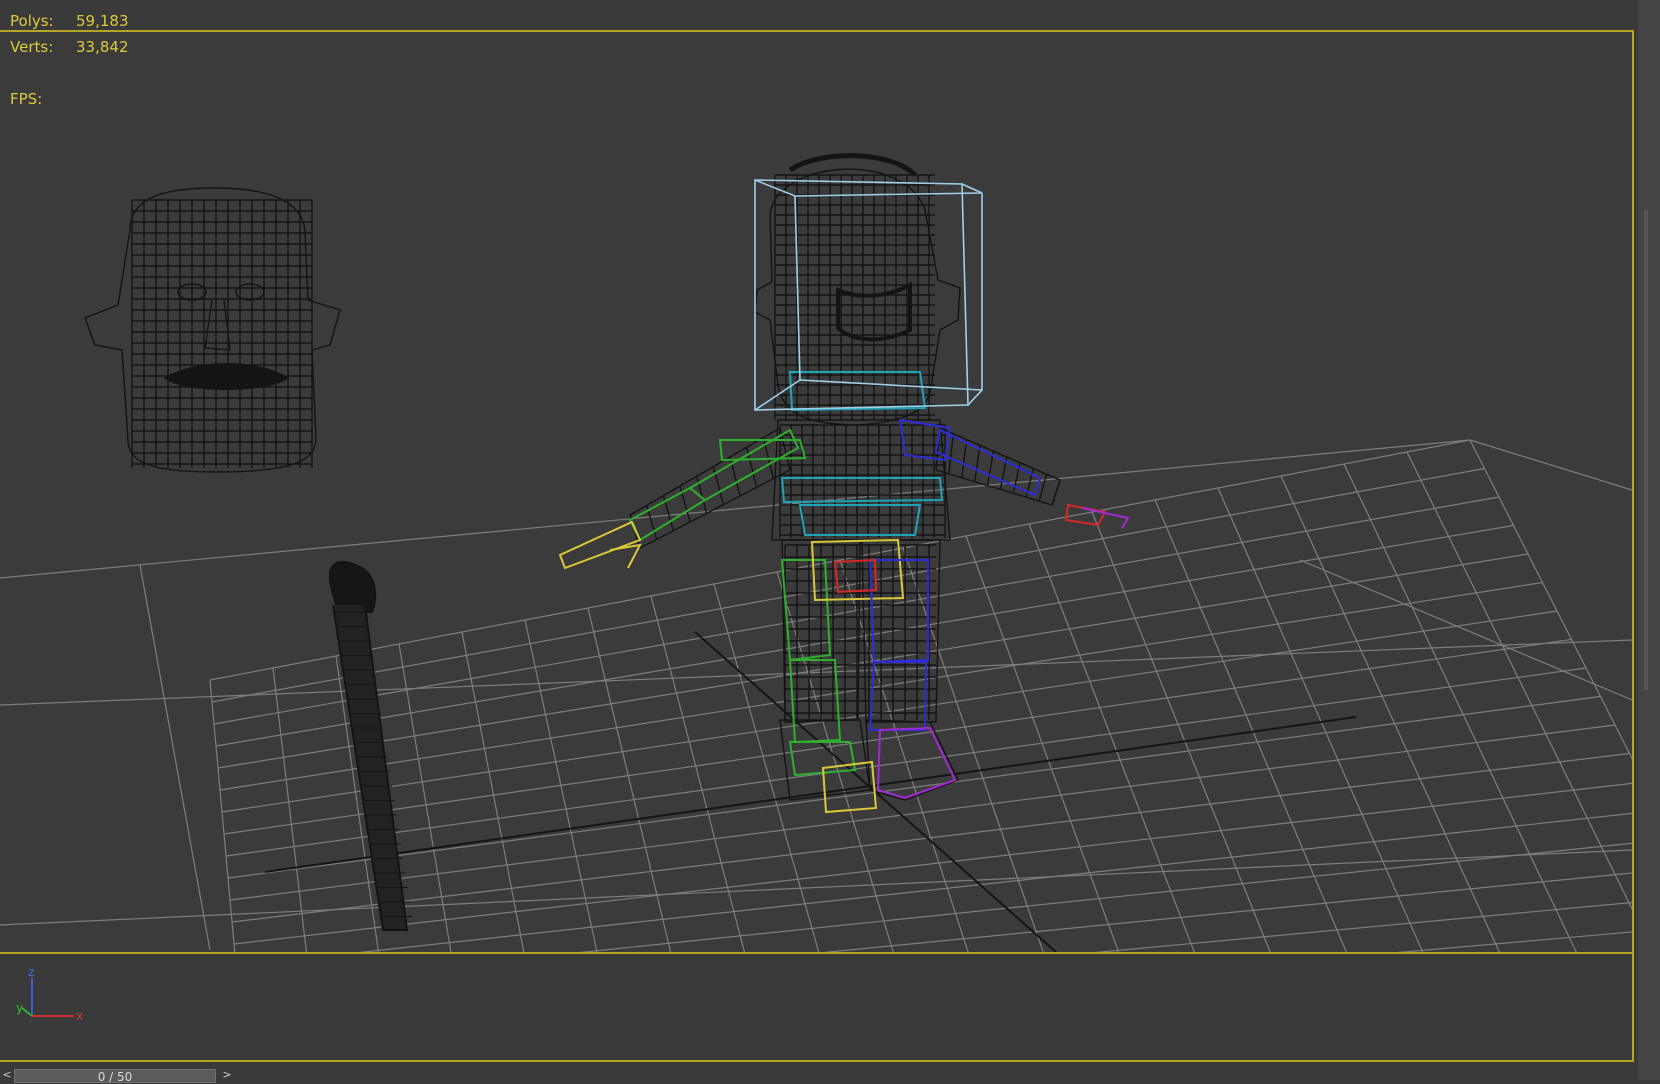  I want to click on polys-value: 59,183, so click(102, 21).